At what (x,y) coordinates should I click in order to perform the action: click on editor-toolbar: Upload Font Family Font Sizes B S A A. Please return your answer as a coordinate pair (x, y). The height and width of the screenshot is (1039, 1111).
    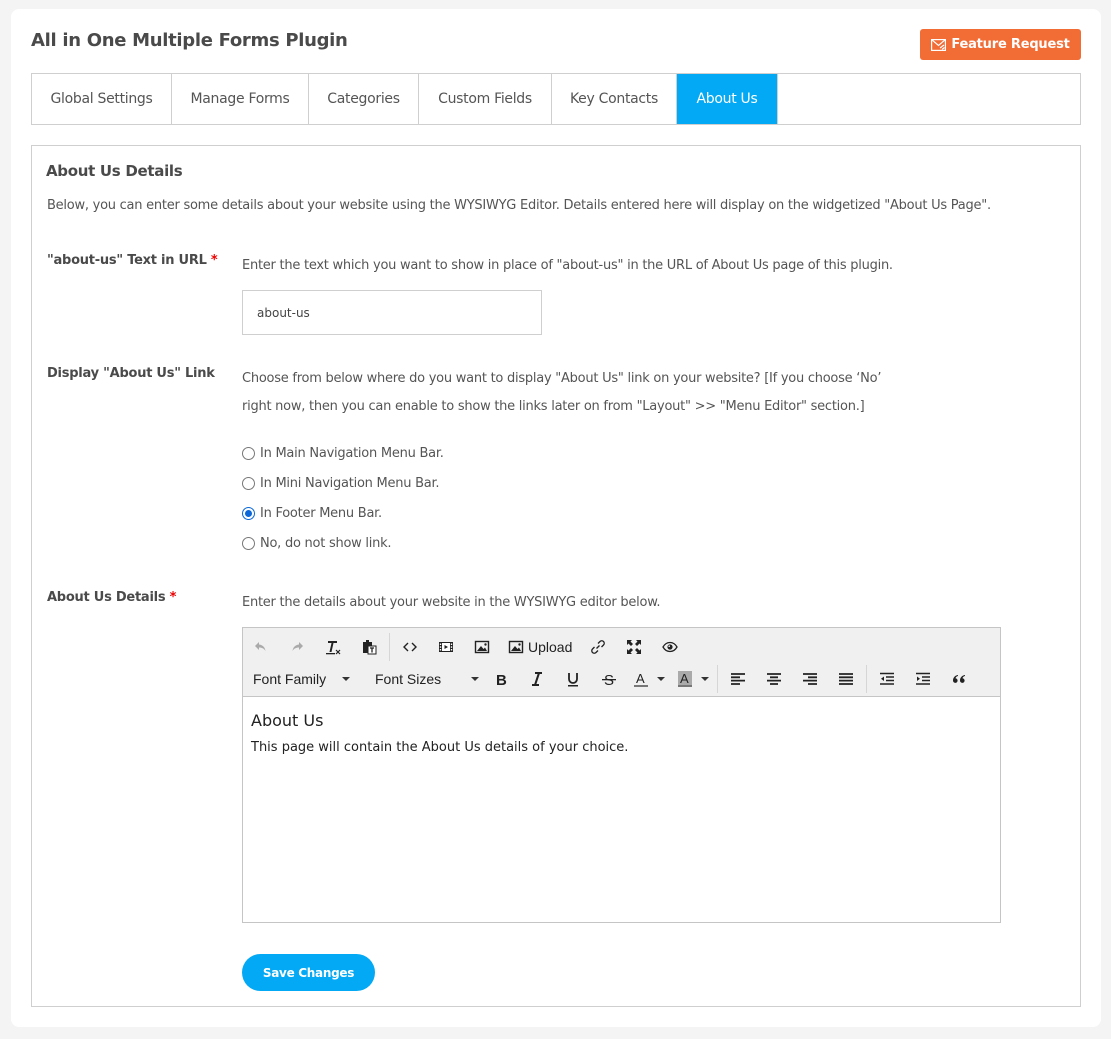
    Looking at the image, I should click on (621, 662).